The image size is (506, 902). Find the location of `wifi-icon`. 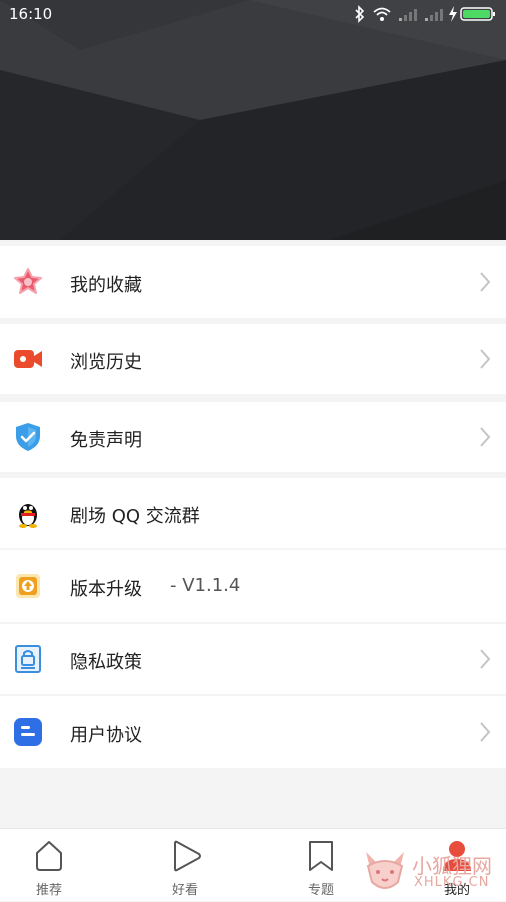

wifi-icon is located at coordinates (382, 14).